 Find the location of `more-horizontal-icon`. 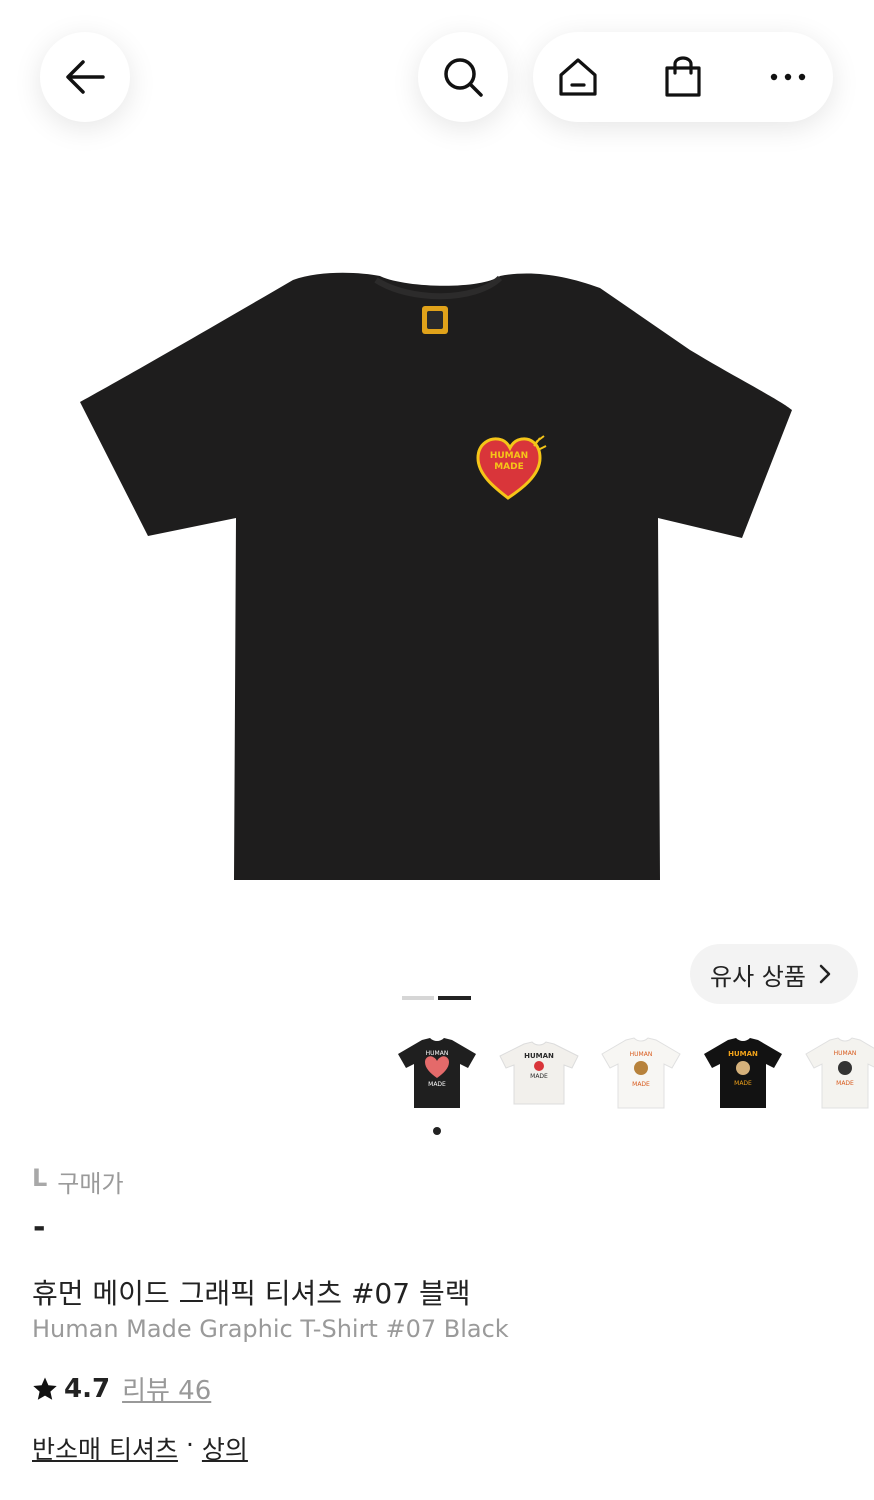

more-horizontal-icon is located at coordinates (788, 77).